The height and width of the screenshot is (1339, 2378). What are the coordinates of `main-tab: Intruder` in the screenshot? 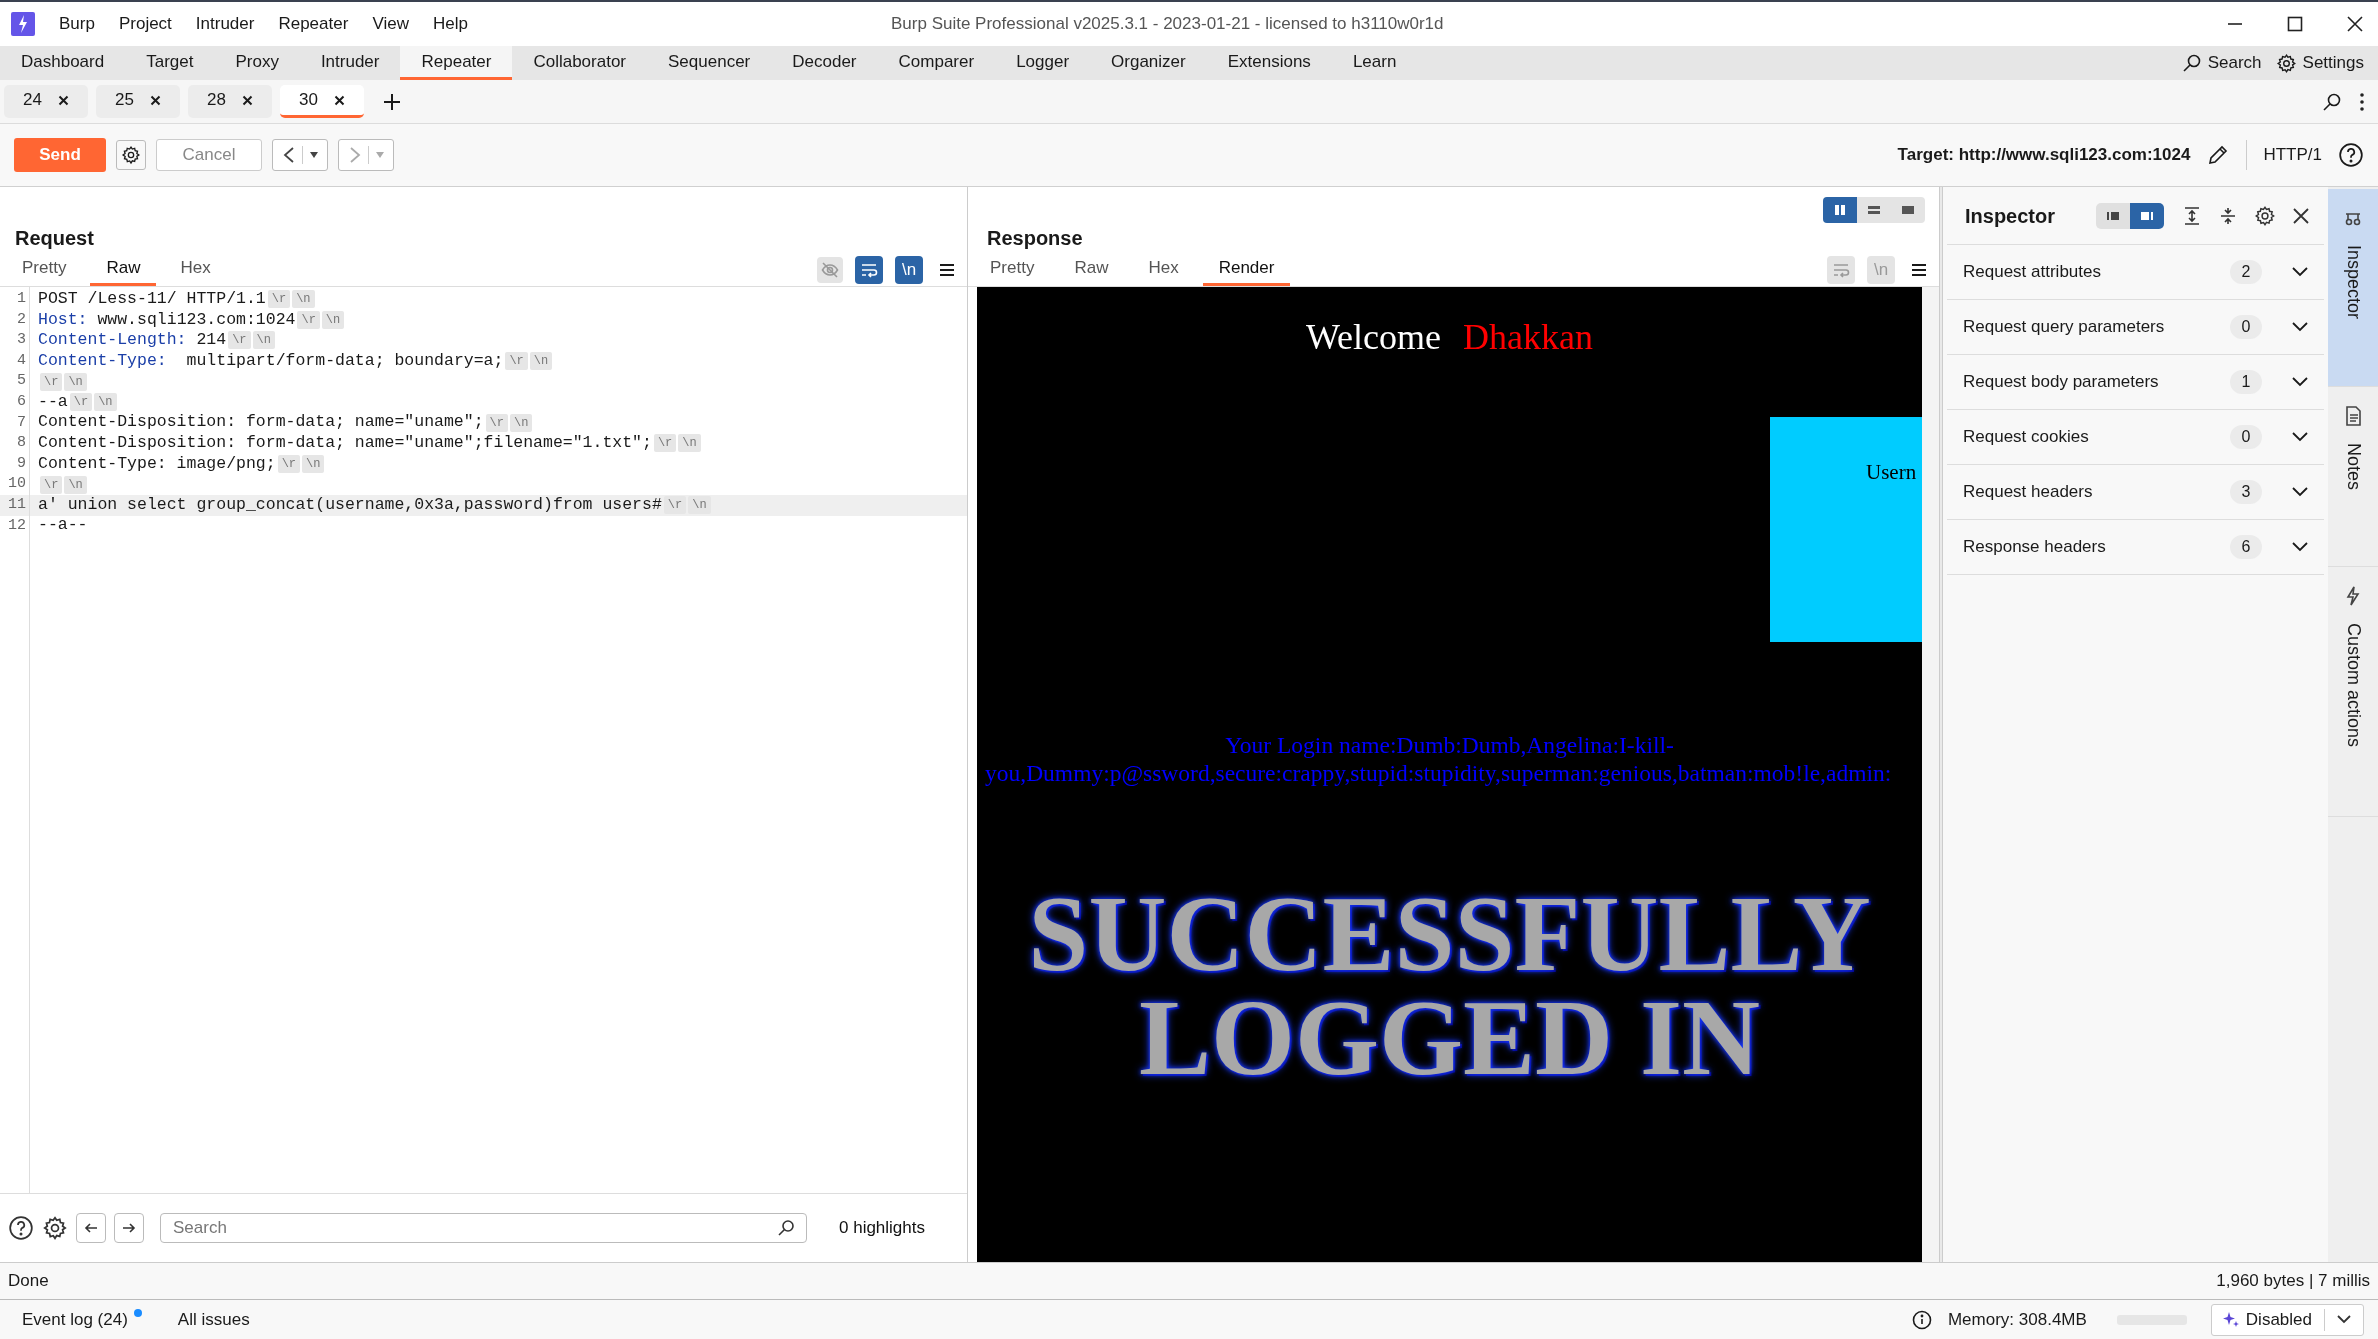 It's located at (350, 63).